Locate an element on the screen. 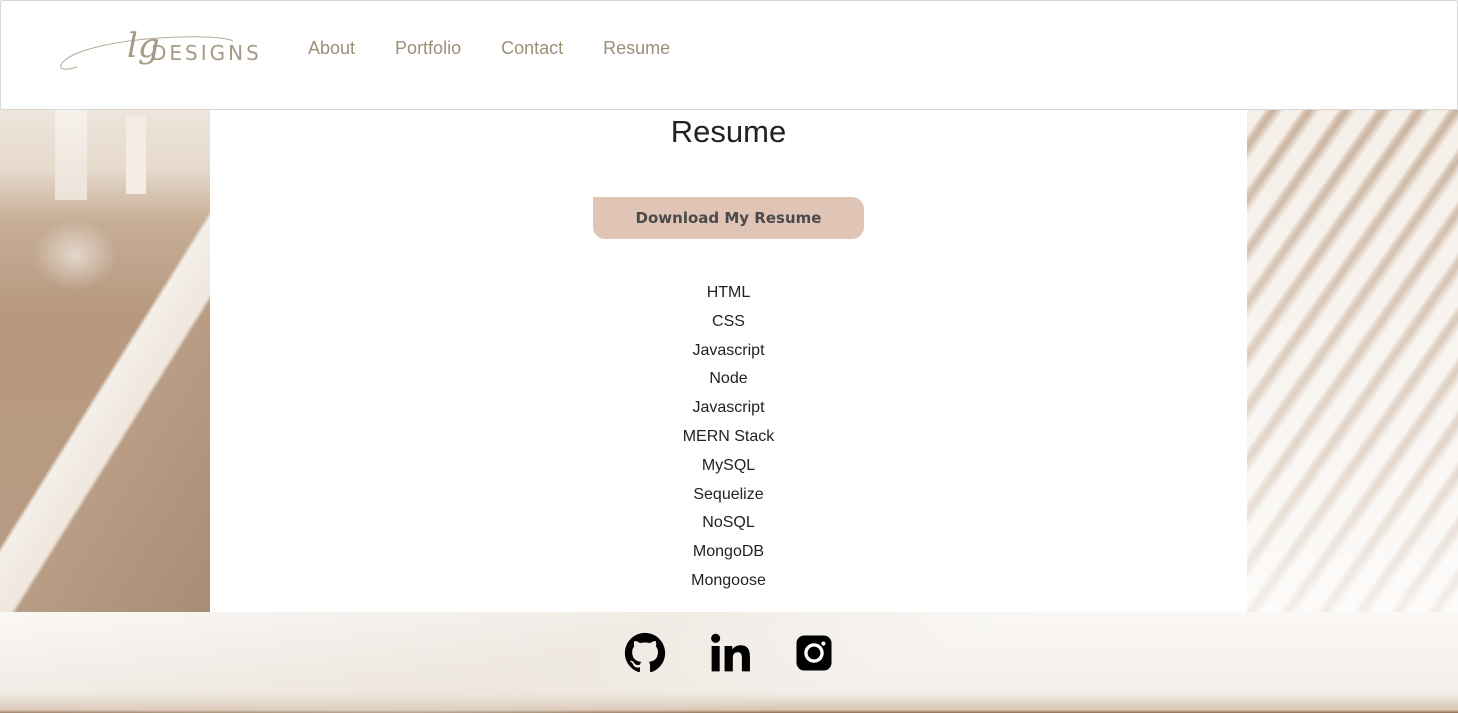  nav-contact: Contact is located at coordinates (532, 48).